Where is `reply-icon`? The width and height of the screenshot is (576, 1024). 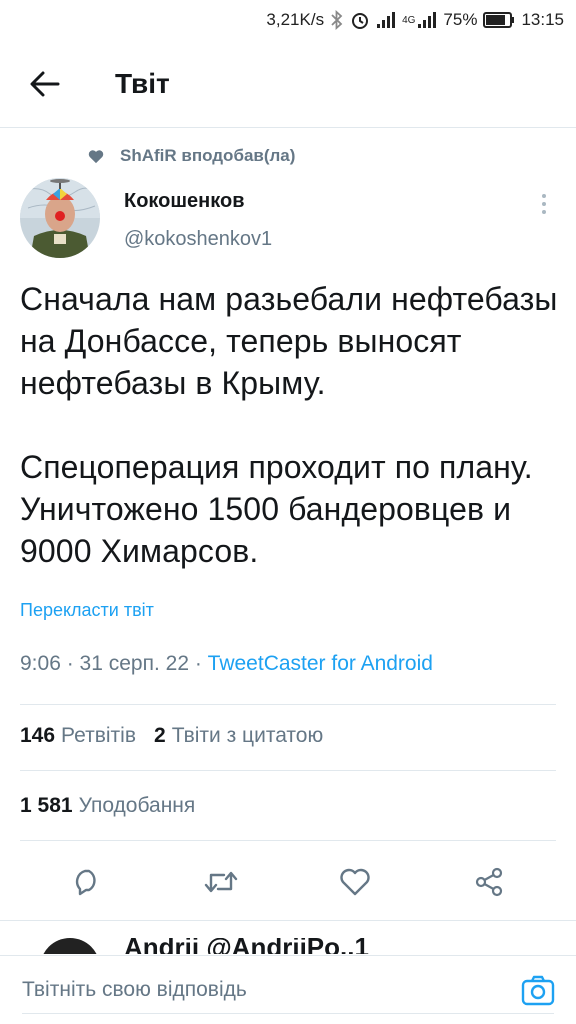
reply-icon is located at coordinates (85, 882).